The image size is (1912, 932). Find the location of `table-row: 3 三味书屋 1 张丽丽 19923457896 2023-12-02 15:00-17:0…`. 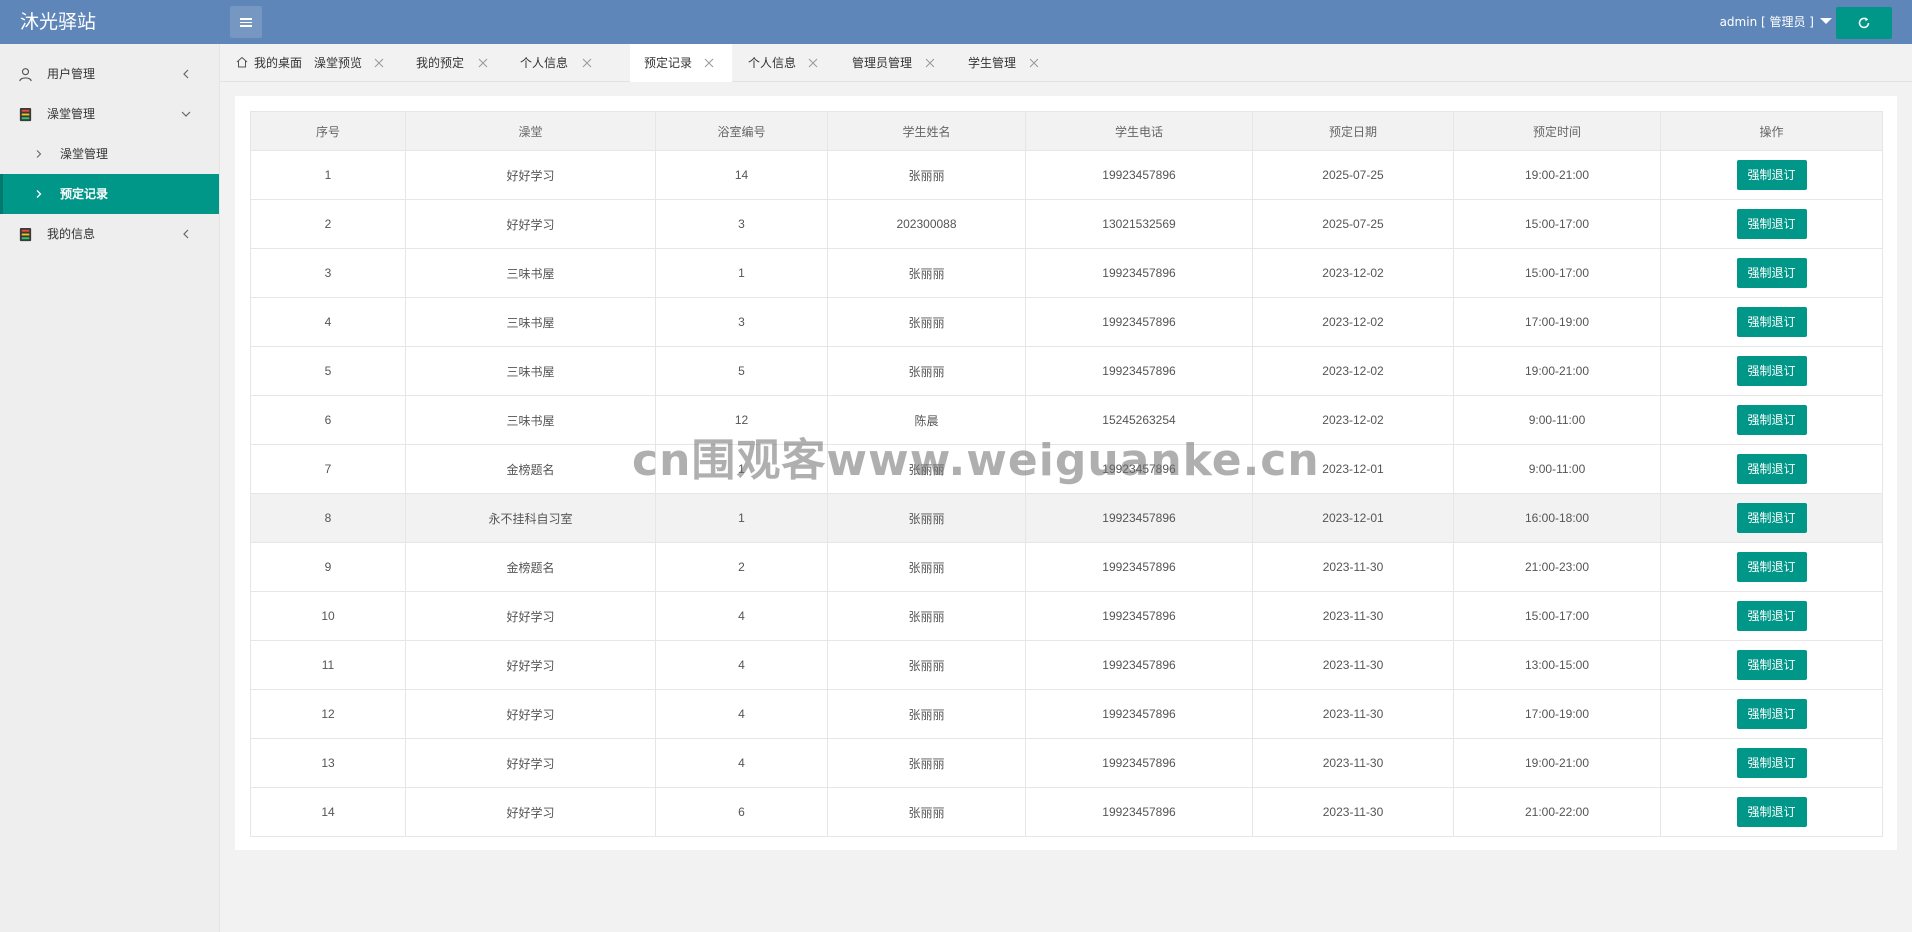

table-row: 3 三味书屋 1 张丽丽 19923457896 2023-12-02 15:00-17:0… is located at coordinates (1066, 273).